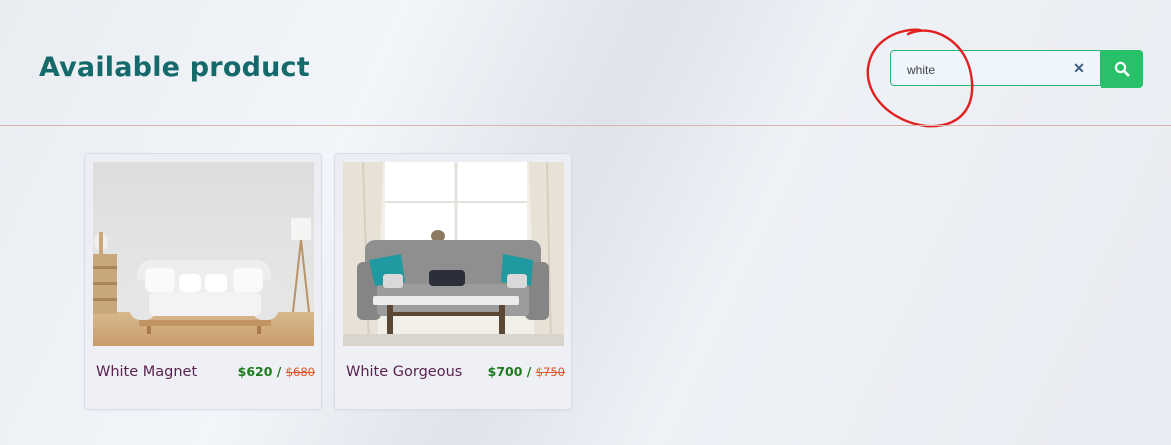 Image resolution: width=1171 pixels, height=445 pixels. What do you see at coordinates (404, 372) in the screenshot?
I see `product-name: White Gorgeous` at bounding box center [404, 372].